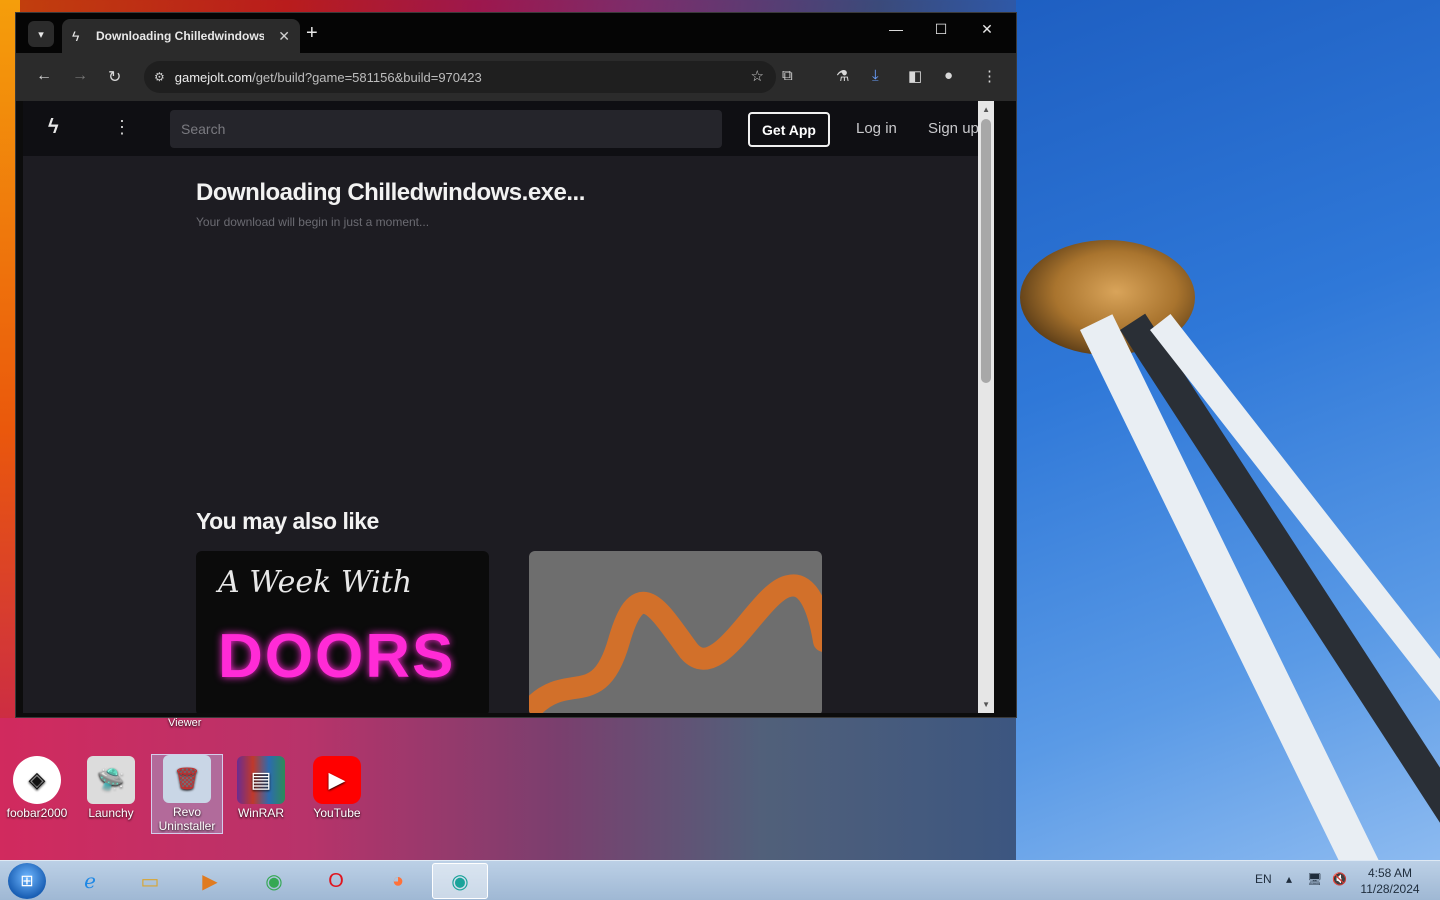 The height and width of the screenshot is (900, 1440). What do you see at coordinates (76, 36) in the screenshot?
I see `gamejolt-favicon-icon: ϟ` at bounding box center [76, 36].